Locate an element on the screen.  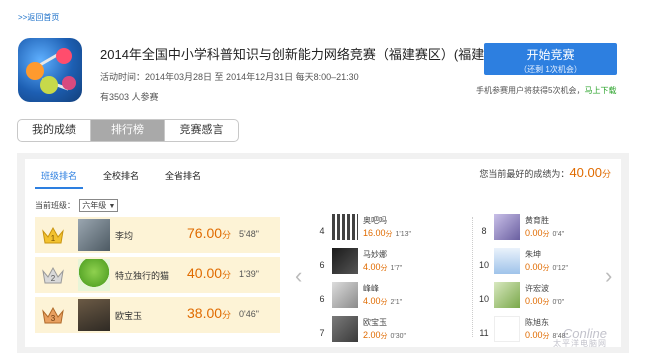
rank-number: 4 is located at coordinates (322, 231).